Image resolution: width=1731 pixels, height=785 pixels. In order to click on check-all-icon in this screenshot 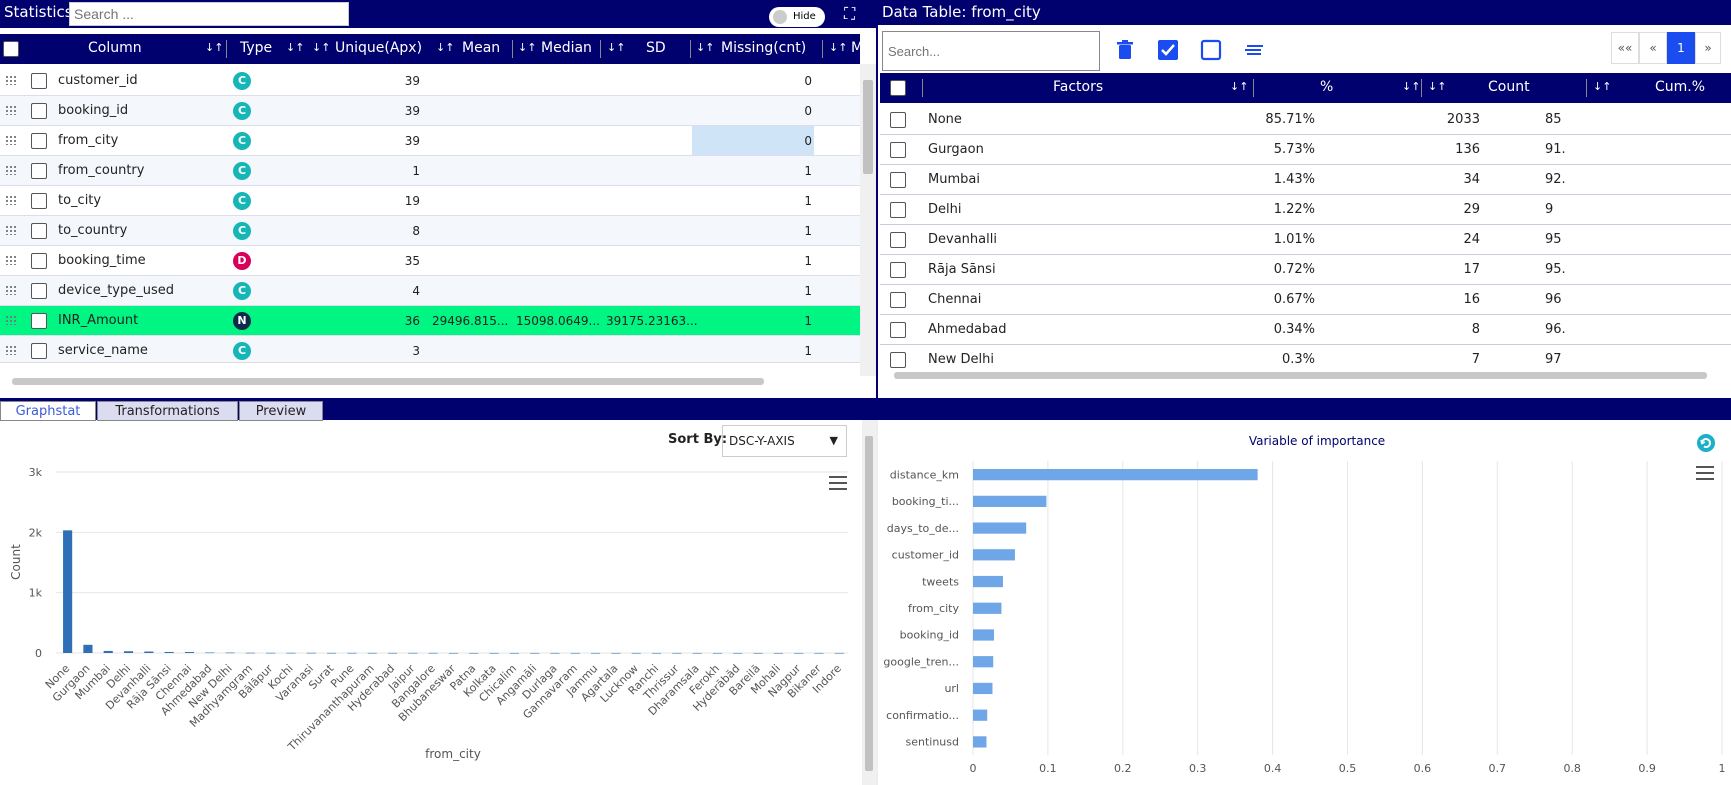, I will do `click(1168, 50)`.